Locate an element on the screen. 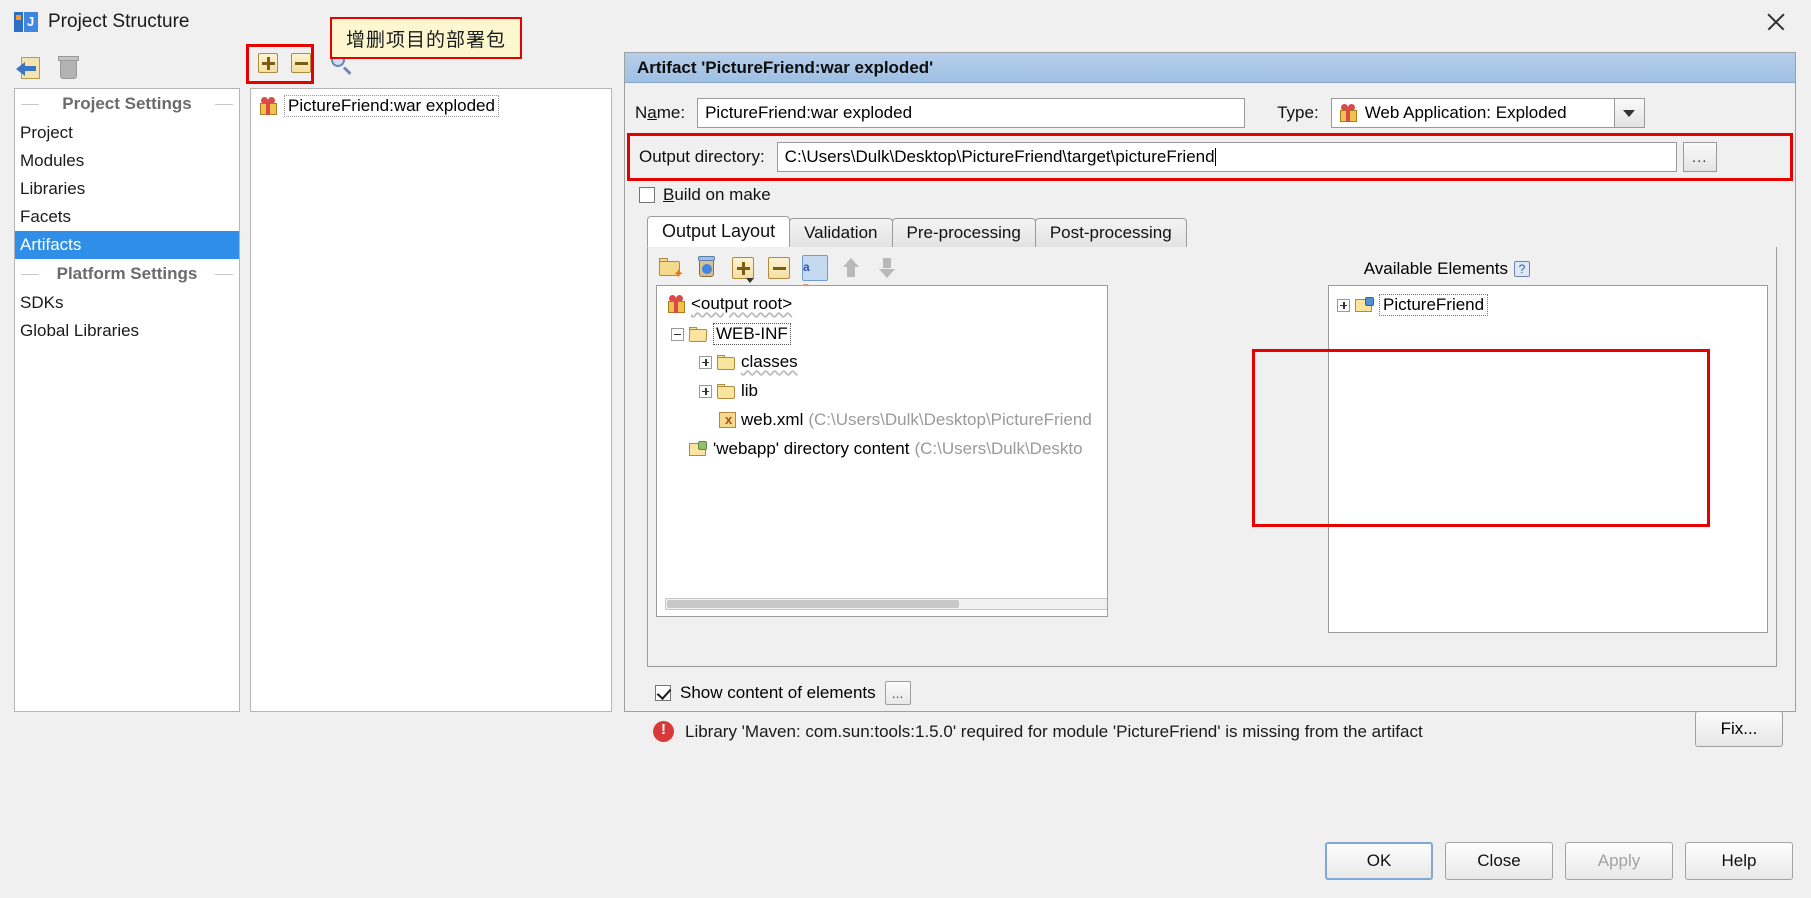  sidebar-item-global-libraries: Global Libraries is located at coordinates (127, 331).